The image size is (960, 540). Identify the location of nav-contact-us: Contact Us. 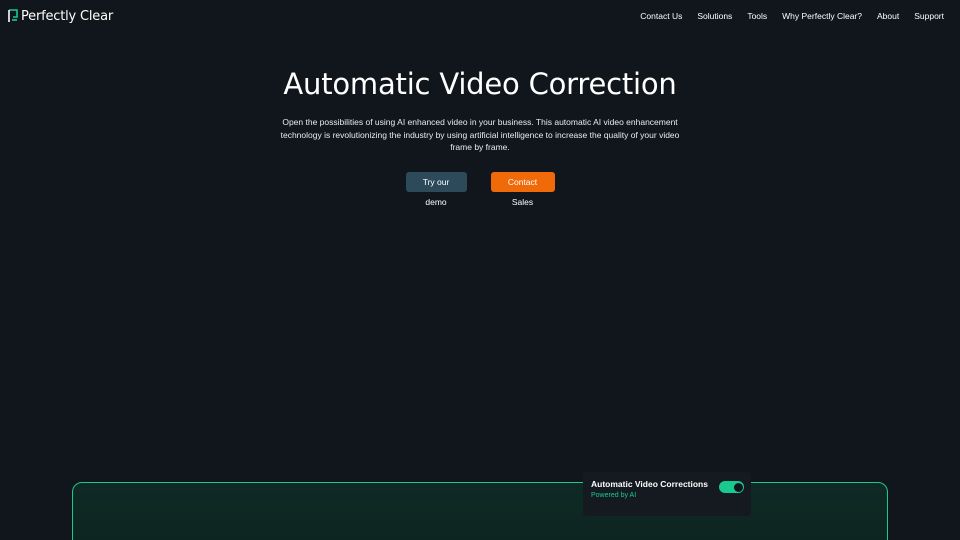
(661, 16).